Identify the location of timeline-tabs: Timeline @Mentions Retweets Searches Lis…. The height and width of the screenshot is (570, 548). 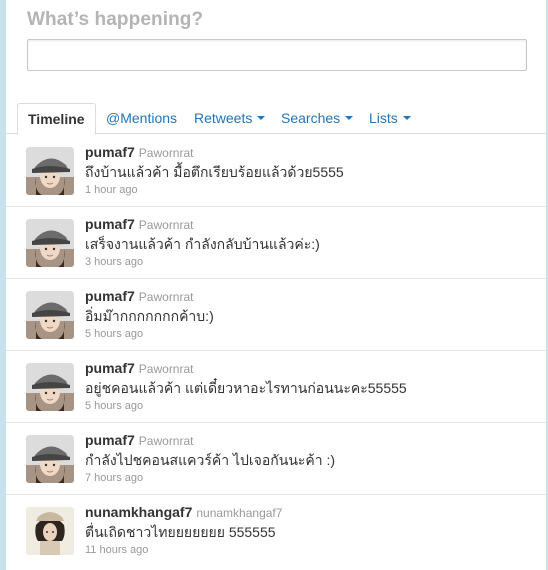
(276, 119).